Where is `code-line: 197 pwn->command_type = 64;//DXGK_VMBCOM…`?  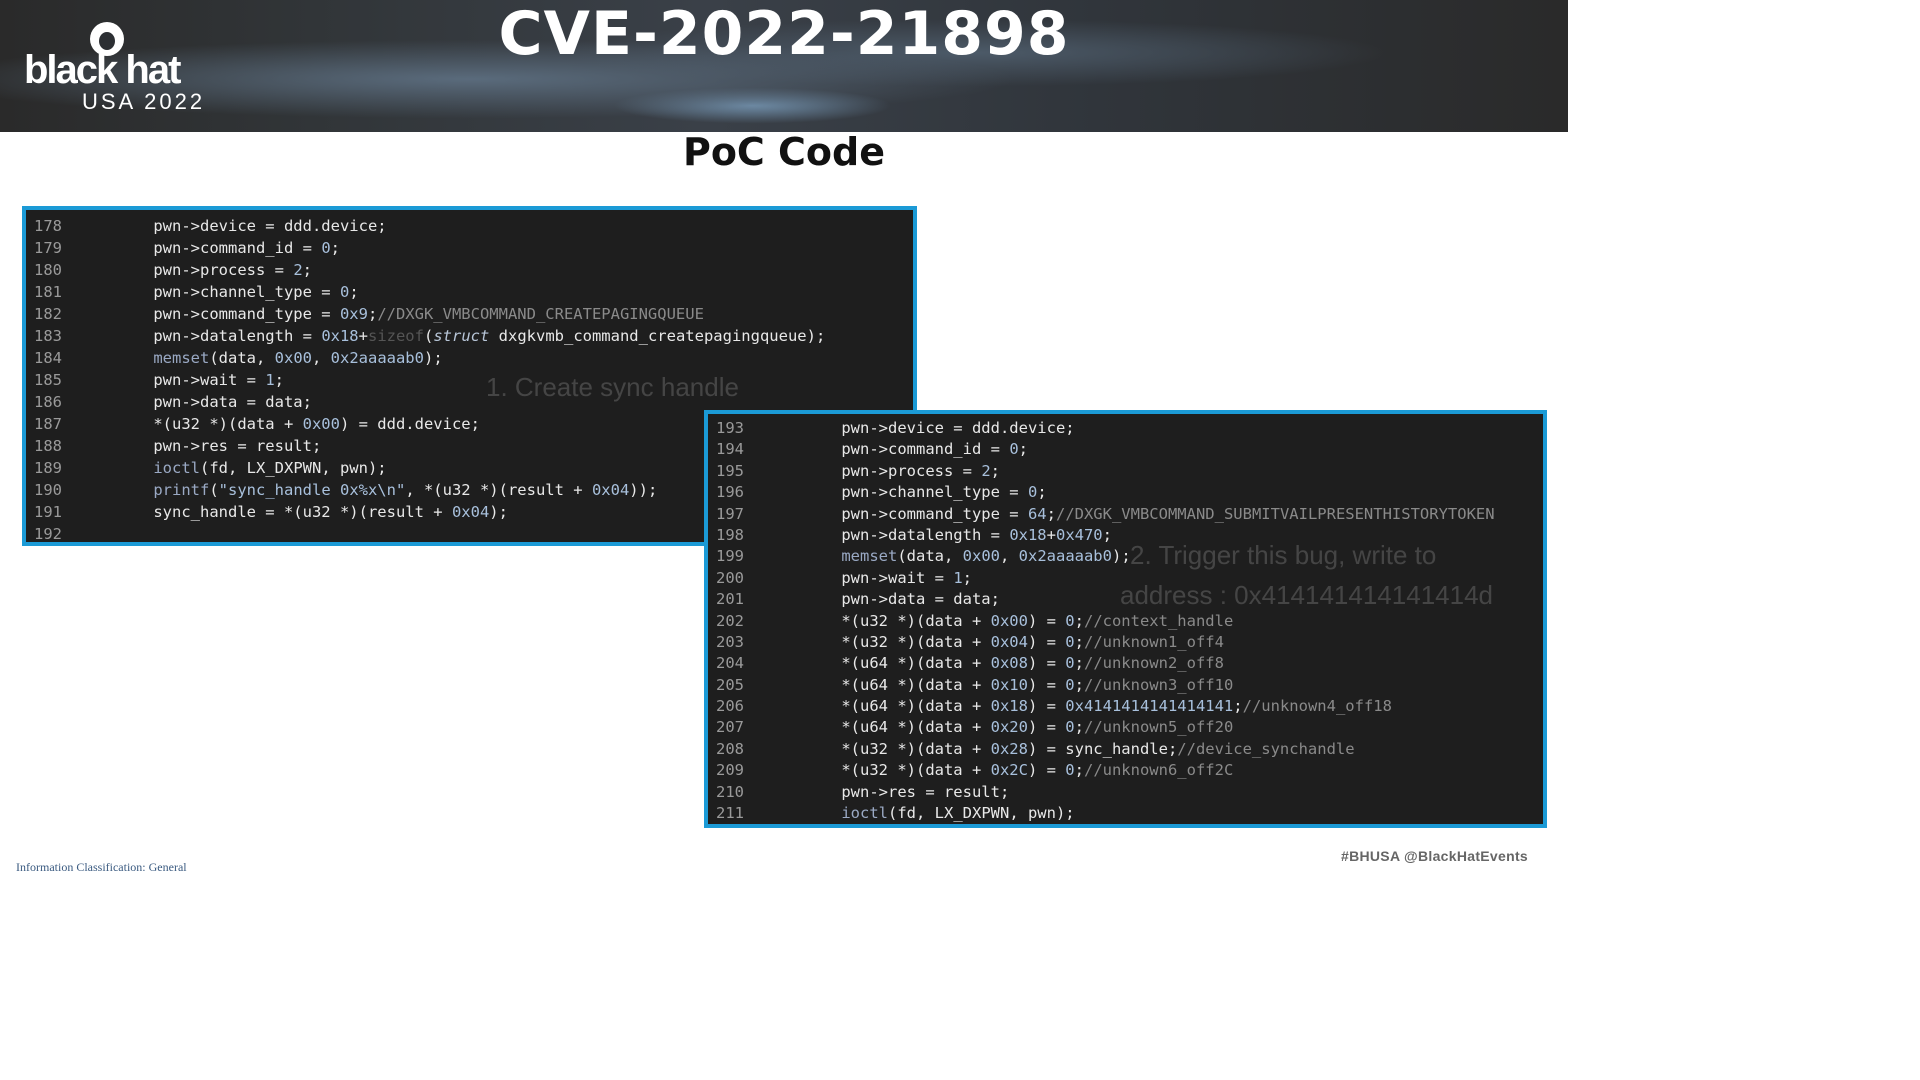 code-line: 197 pwn->command_type = 64;//DXGK_VMBCOM… is located at coordinates (1125, 514).